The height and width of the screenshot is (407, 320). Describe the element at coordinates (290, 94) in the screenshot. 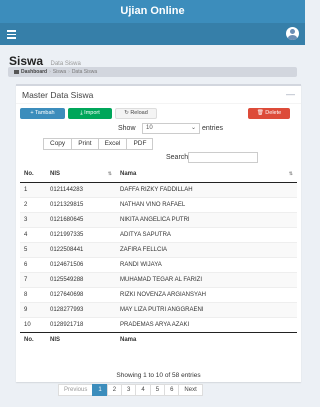

I see `minimize-icon: —` at that location.